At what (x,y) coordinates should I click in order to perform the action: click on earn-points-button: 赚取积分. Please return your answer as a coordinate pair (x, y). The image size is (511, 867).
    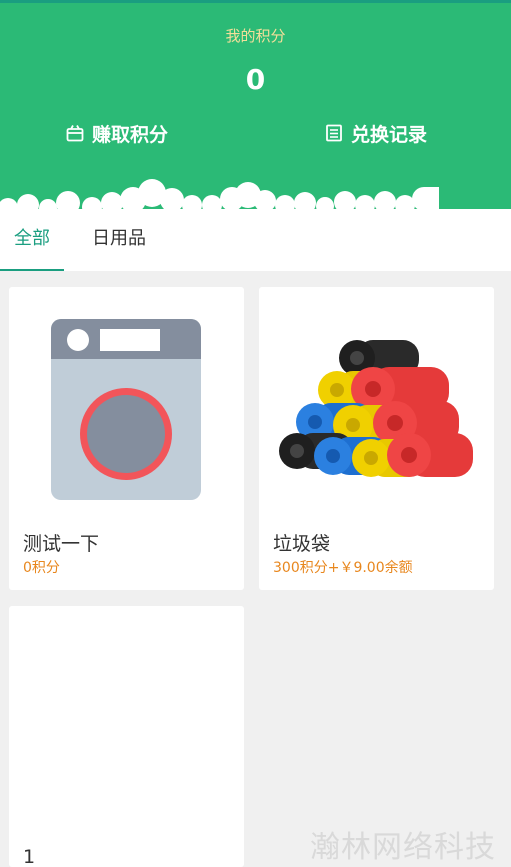
    Looking at the image, I should click on (117, 133).